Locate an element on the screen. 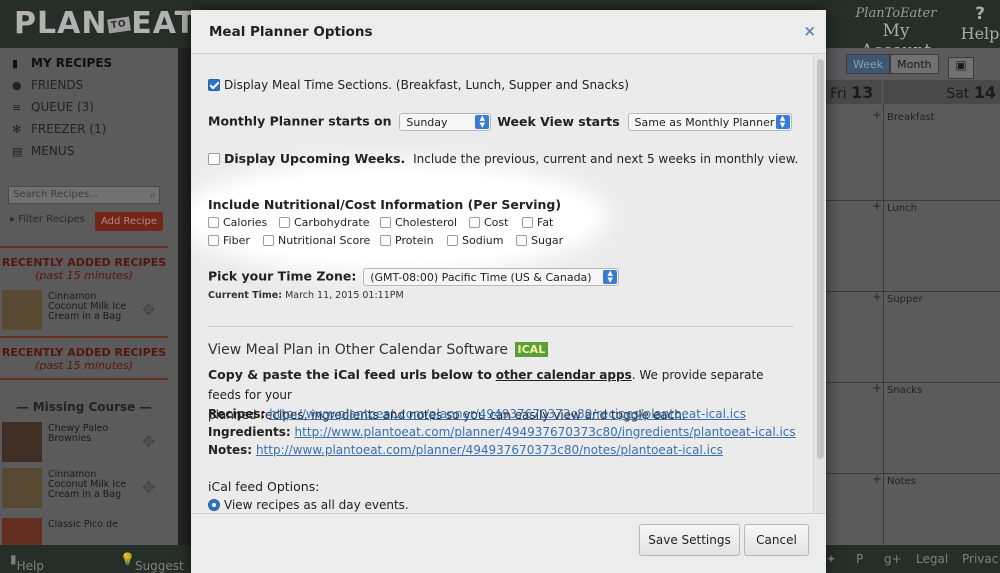 The width and height of the screenshot is (1000, 573). close-icon: × is located at coordinates (809, 31).